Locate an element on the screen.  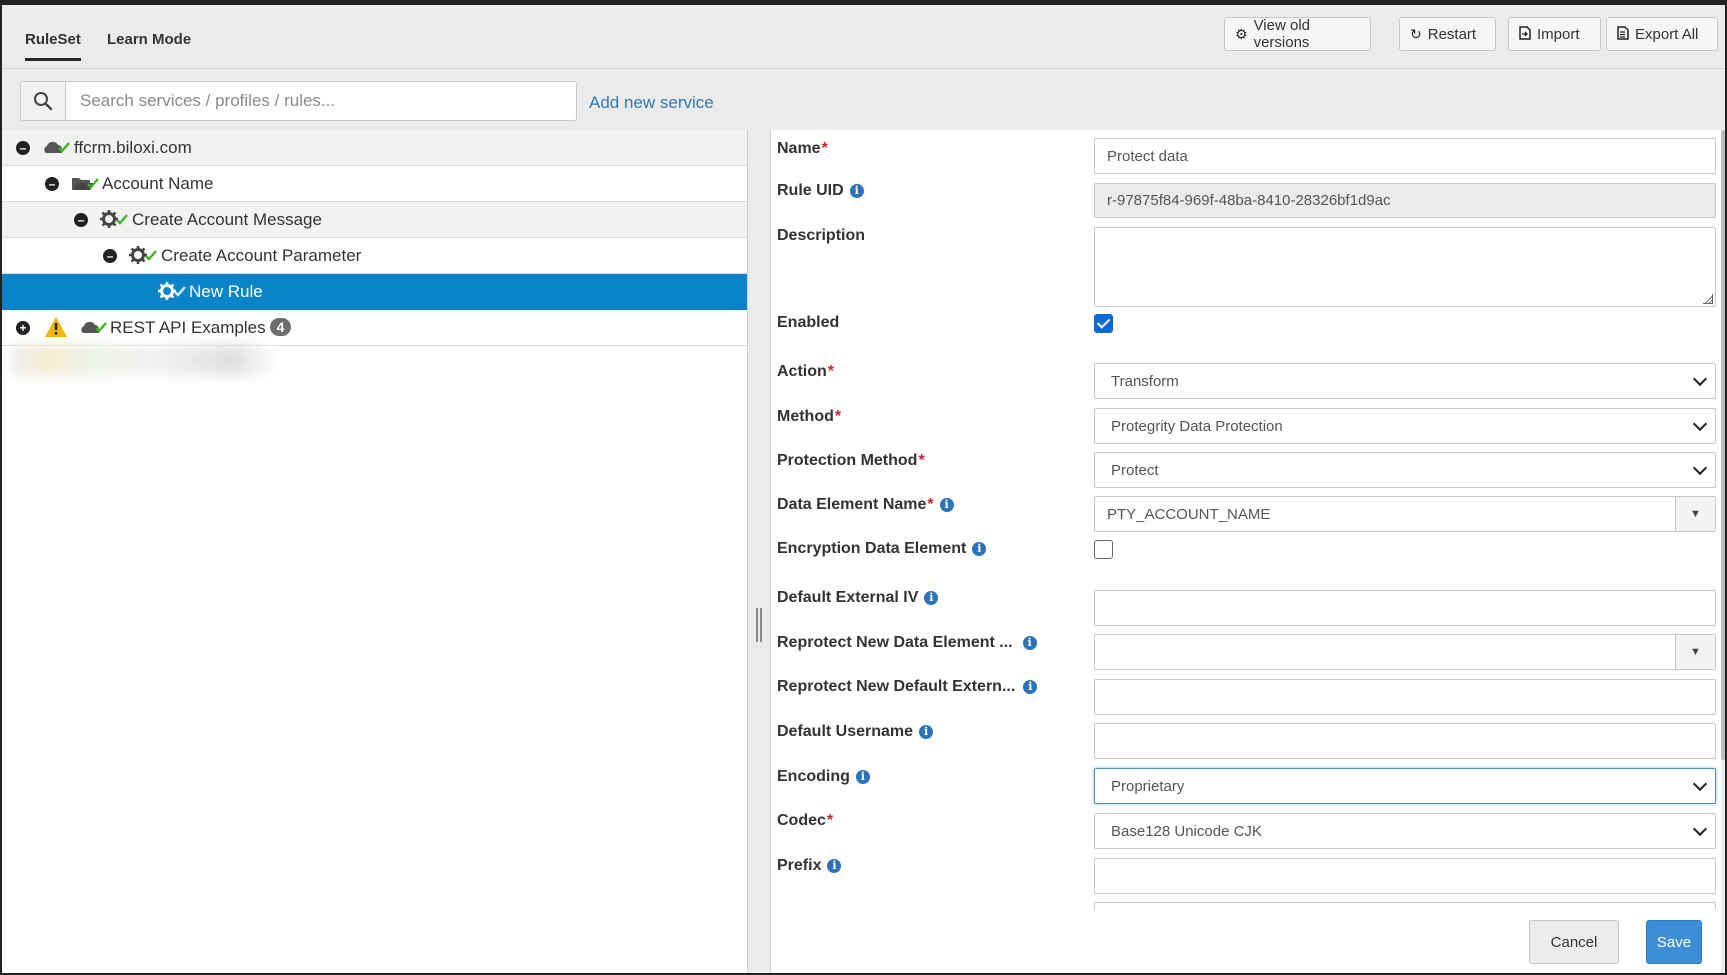
export-all-button: Export All is located at coordinates (1662, 34).